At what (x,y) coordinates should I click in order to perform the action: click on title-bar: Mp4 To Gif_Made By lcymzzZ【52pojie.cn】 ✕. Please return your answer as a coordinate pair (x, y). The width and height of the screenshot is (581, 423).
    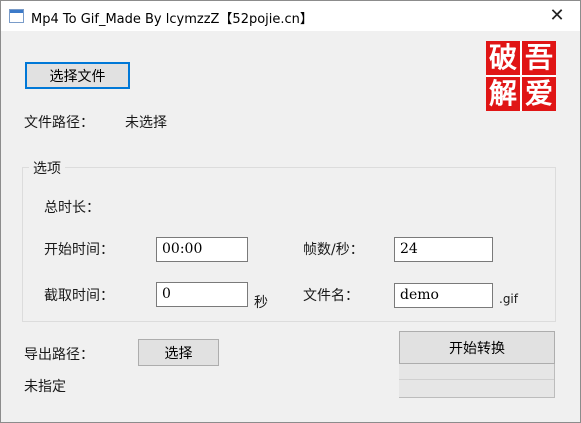
    Looking at the image, I should click on (290, 16).